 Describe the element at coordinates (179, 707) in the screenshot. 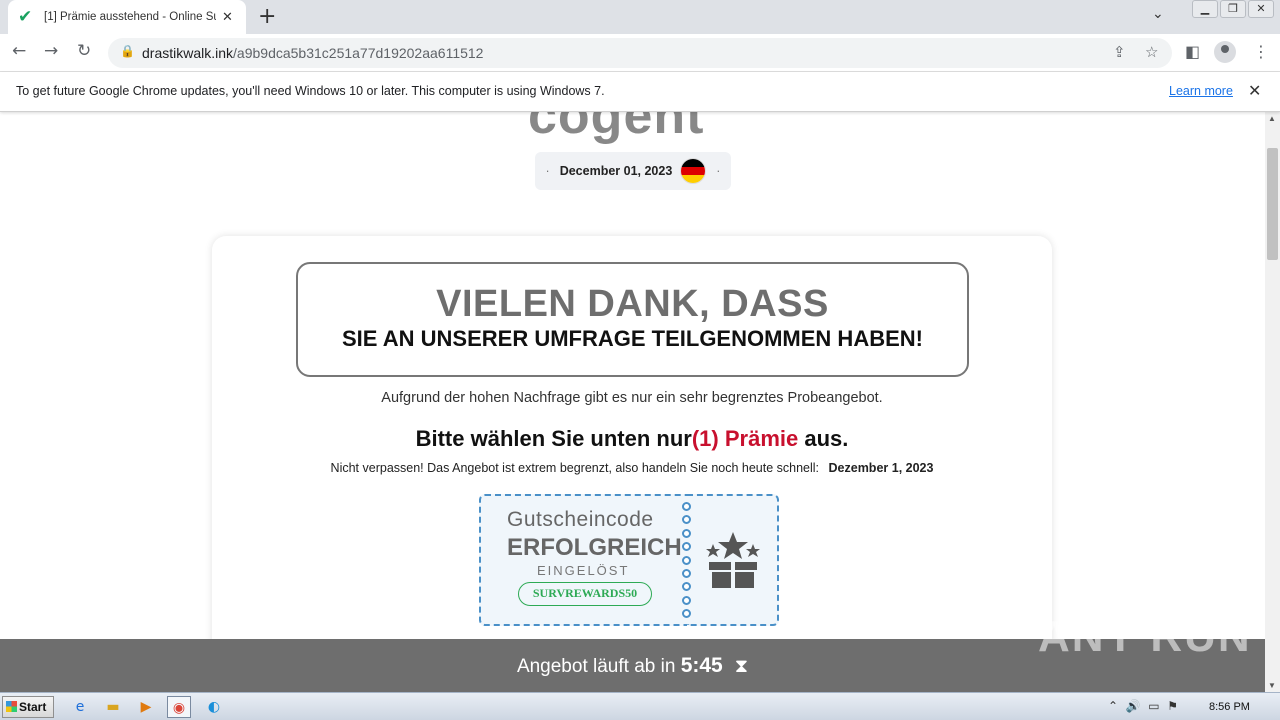

I see `chrome-icon: ◉` at that location.